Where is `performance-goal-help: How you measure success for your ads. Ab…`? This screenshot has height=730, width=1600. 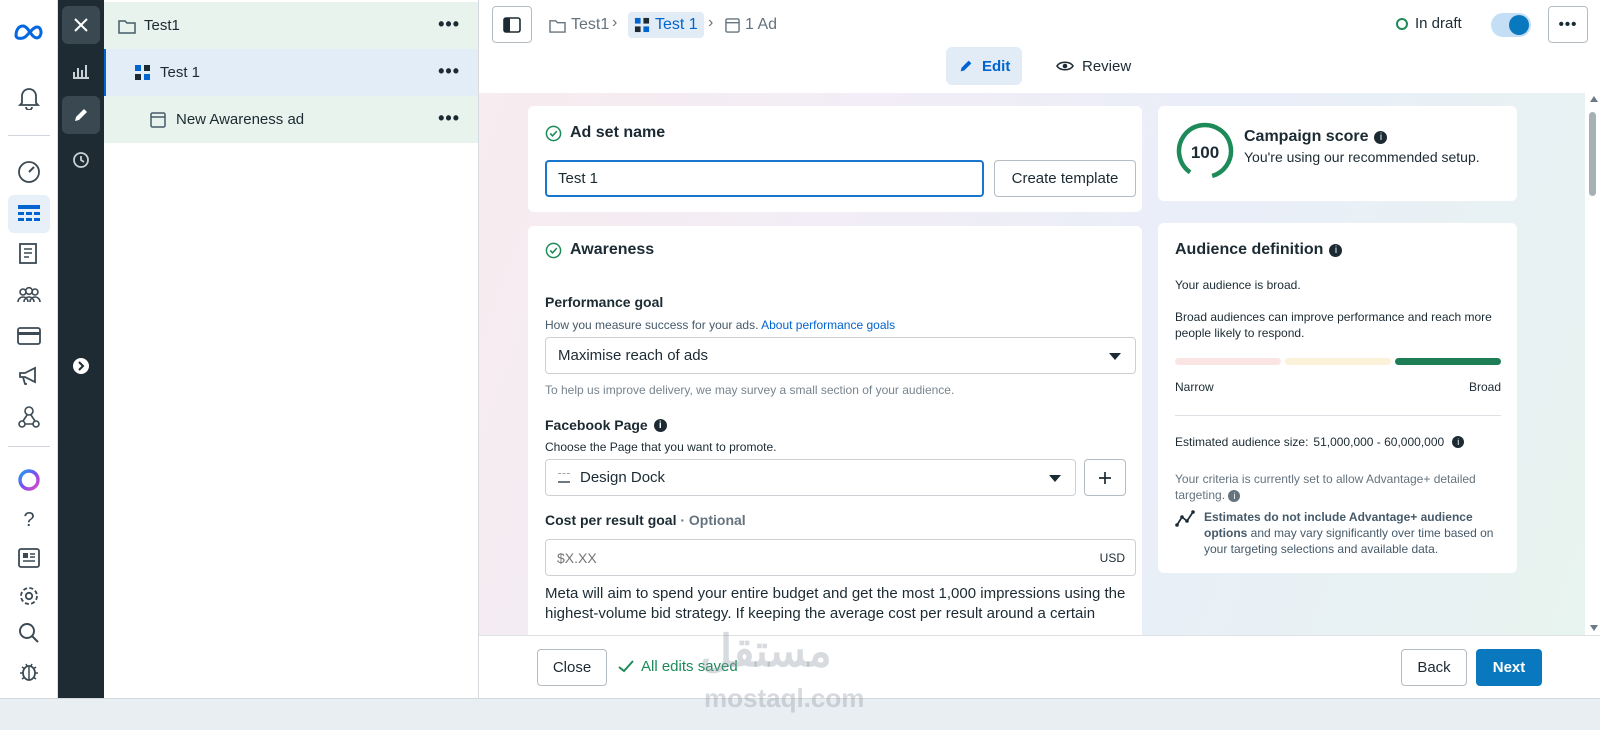
performance-goal-help: How you measure success for your ads. Ab… is located at coordinates (720, 325).